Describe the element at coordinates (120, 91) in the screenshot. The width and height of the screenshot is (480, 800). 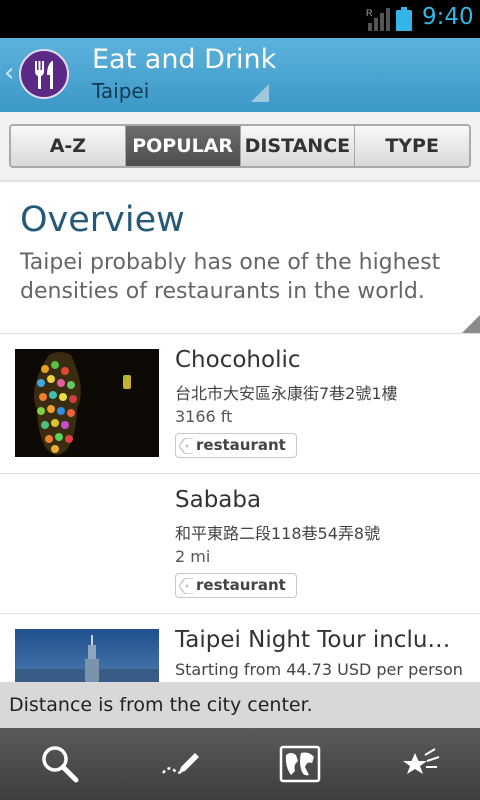
I see `city-selector: Taipei` at that location.